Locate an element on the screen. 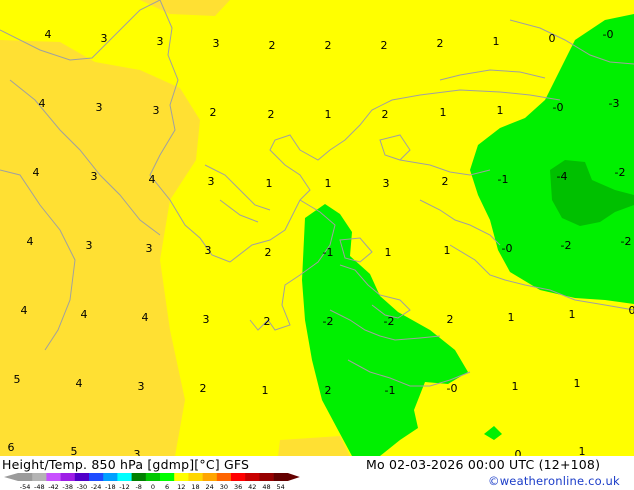 The height and width of the screenshot is (490, 634). colorbar-tick-label: 18 is located at coordinates (195, 486).